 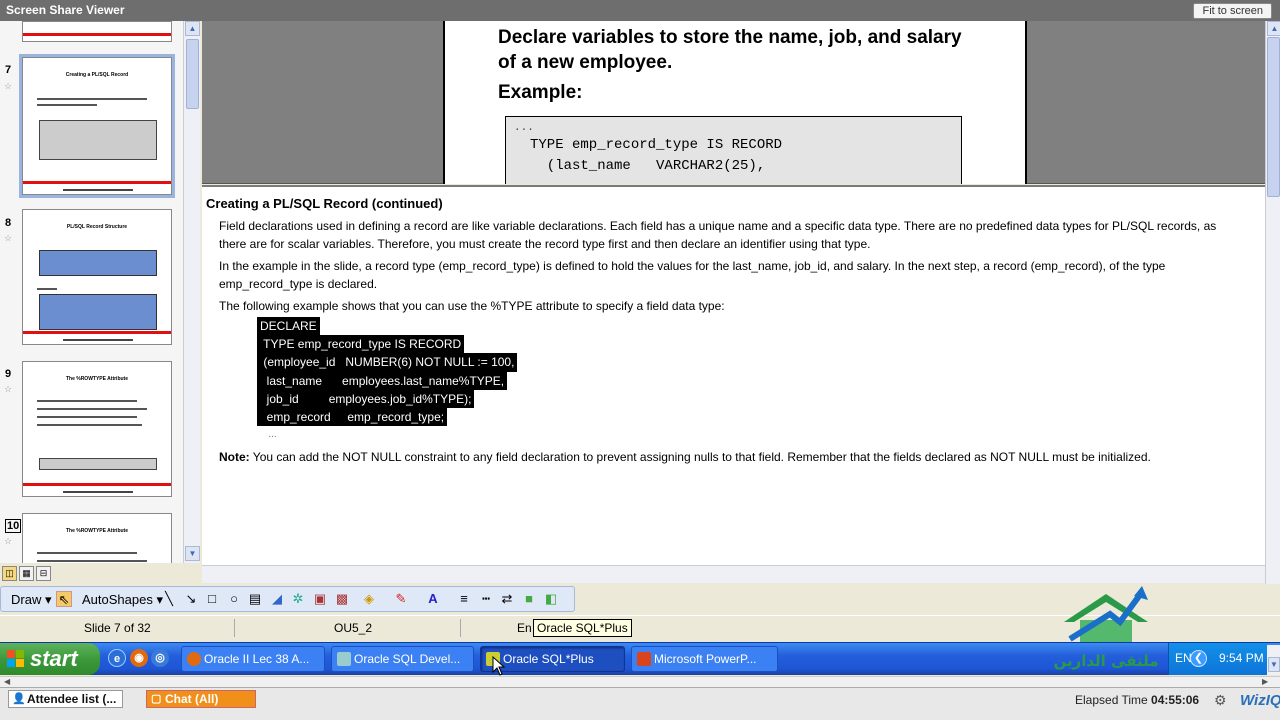 What do you see at coordinates (7, 681) in the screenshot?
I see `scroll-left-icon: ◀` at bounding box center [7, 681].